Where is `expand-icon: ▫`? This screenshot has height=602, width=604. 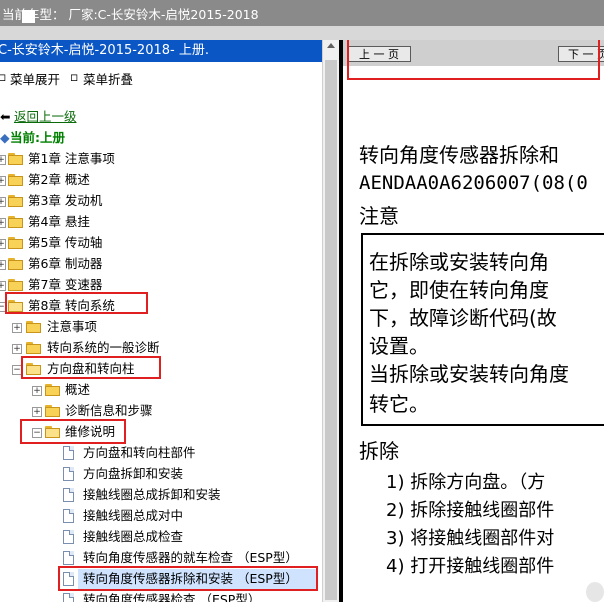
expand-icon: ▫ is located at coordinates (3, 76).